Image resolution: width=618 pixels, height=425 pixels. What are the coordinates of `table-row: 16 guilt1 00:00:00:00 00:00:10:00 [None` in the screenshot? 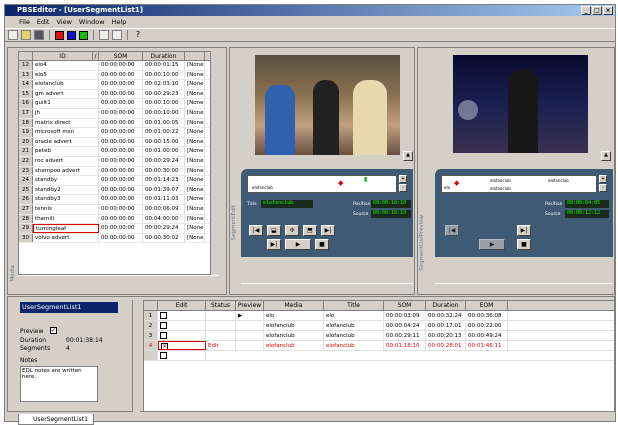 It's located at (118, 104).